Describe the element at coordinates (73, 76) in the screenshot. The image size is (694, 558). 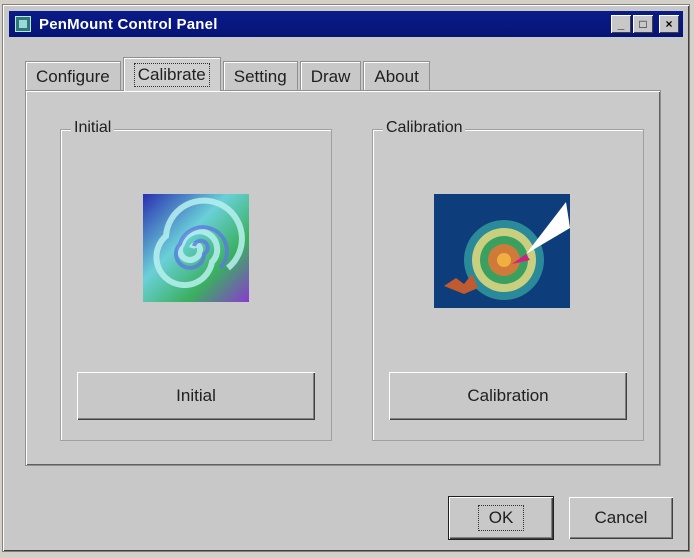
I see `tab-configure: Configure` at that location.